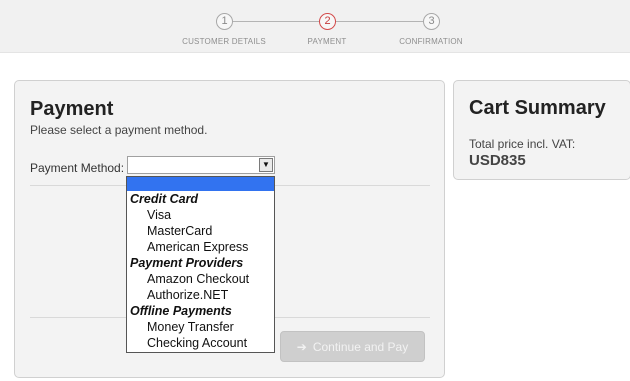  Describe the element at coordinates (224, 21) in the screenshot. I see `step-1-circle: 1` at that location.